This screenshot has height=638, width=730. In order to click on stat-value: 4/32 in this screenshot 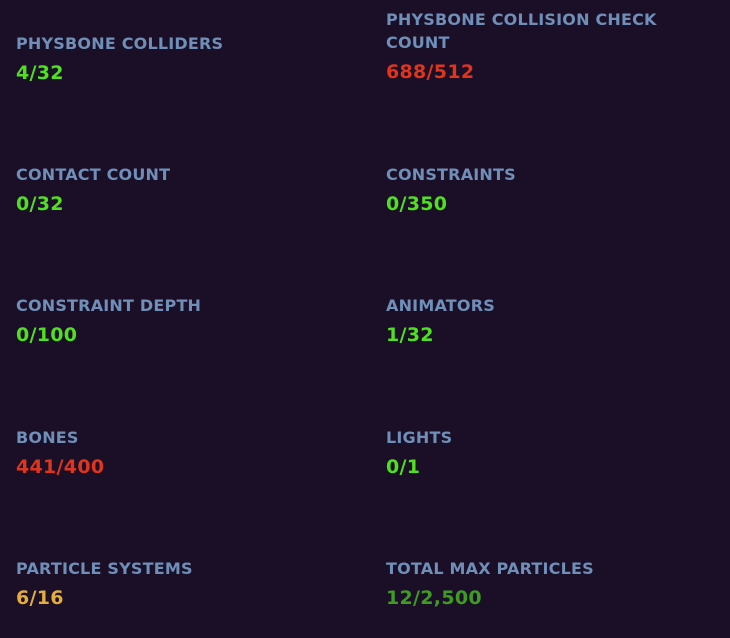, I will do `click(40, 73)`.